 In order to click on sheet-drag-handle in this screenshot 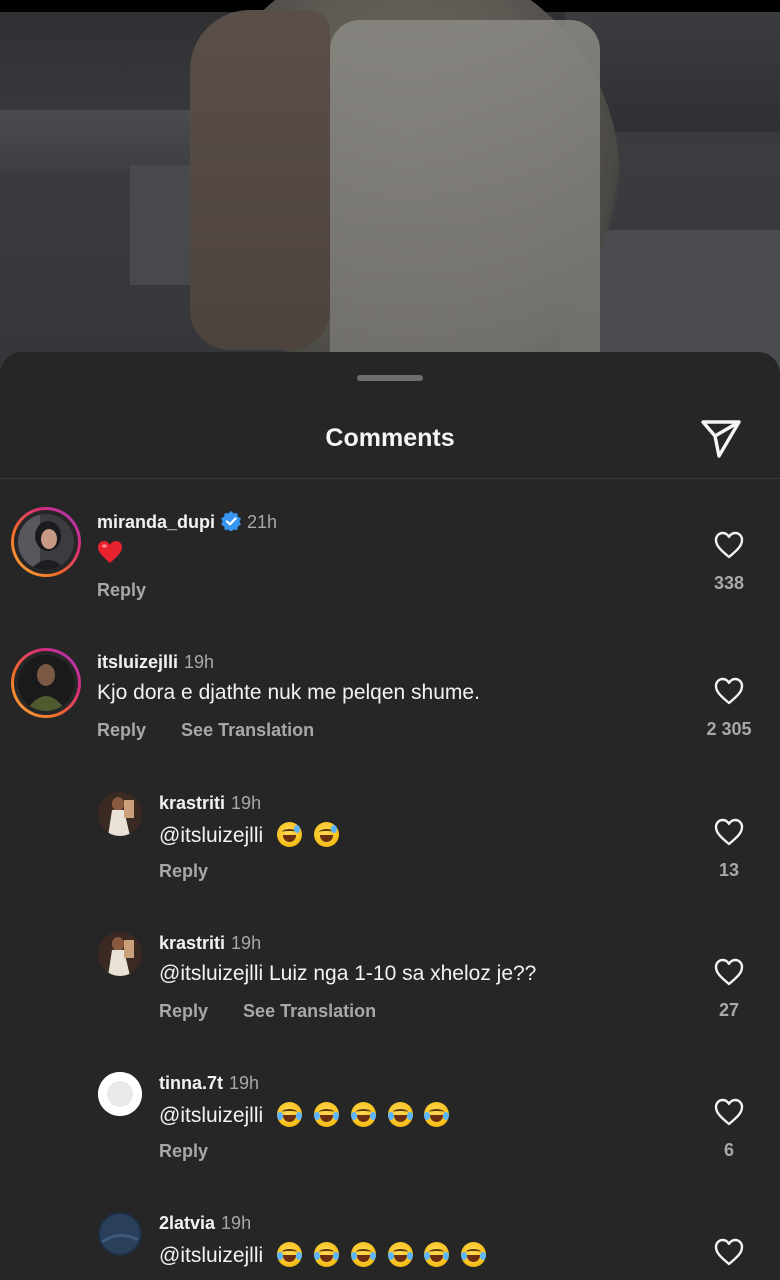, I will do `click(390, 378)`.